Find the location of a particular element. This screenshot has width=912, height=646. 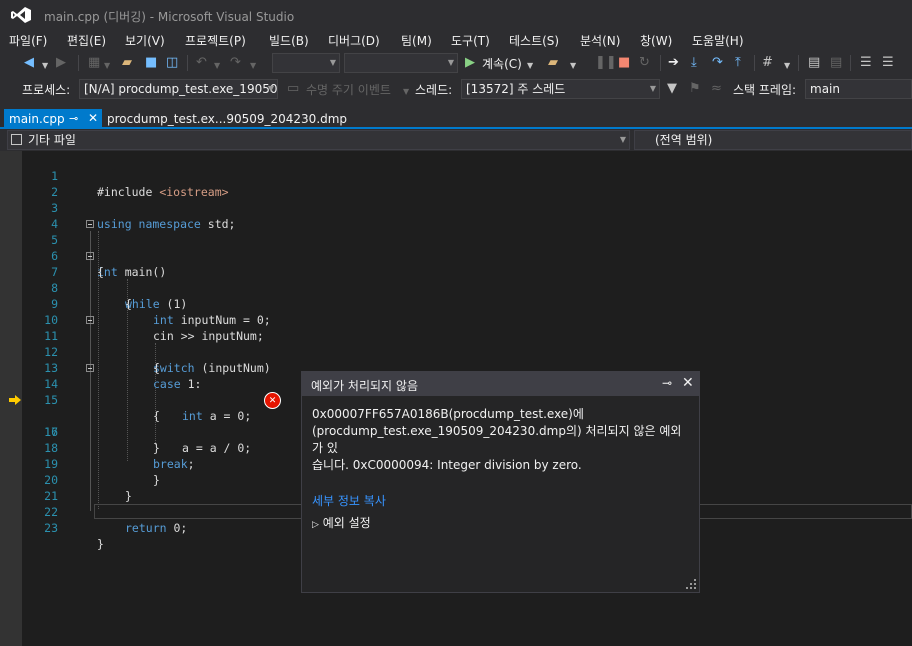

process-value: [N/A] procdump_test.exe_190509 is located at coordinates (181, 89).